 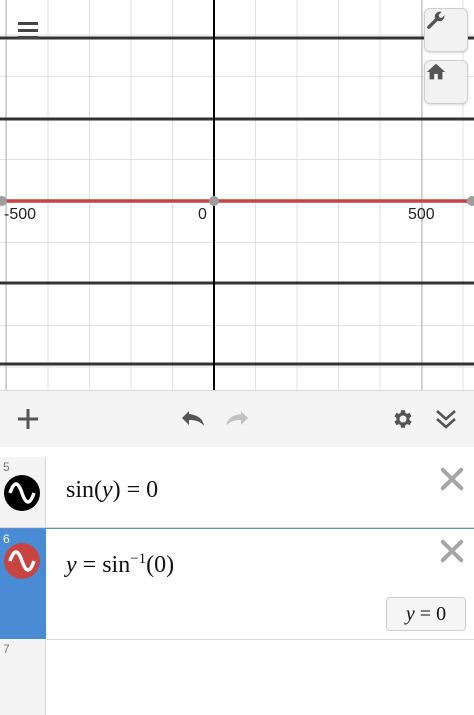 I want to click on expression-lhs: y, so click(x=71, y=565).